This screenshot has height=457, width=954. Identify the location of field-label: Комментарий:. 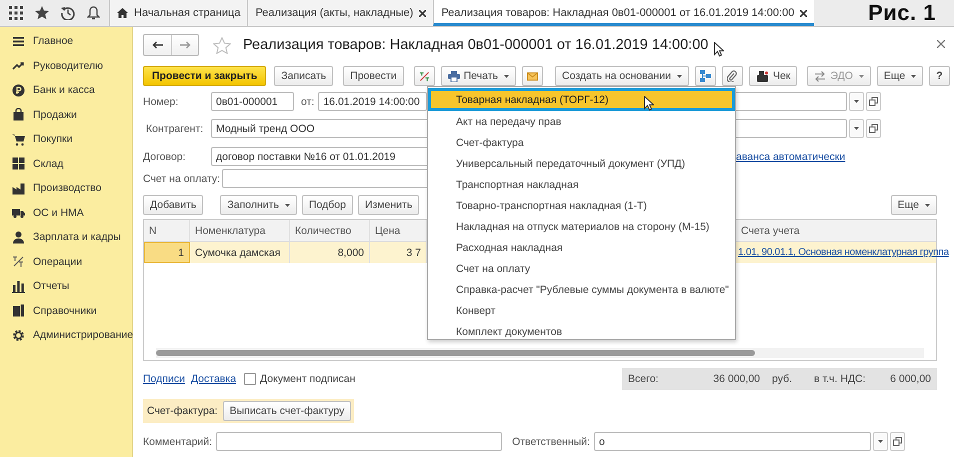
(178, 442).